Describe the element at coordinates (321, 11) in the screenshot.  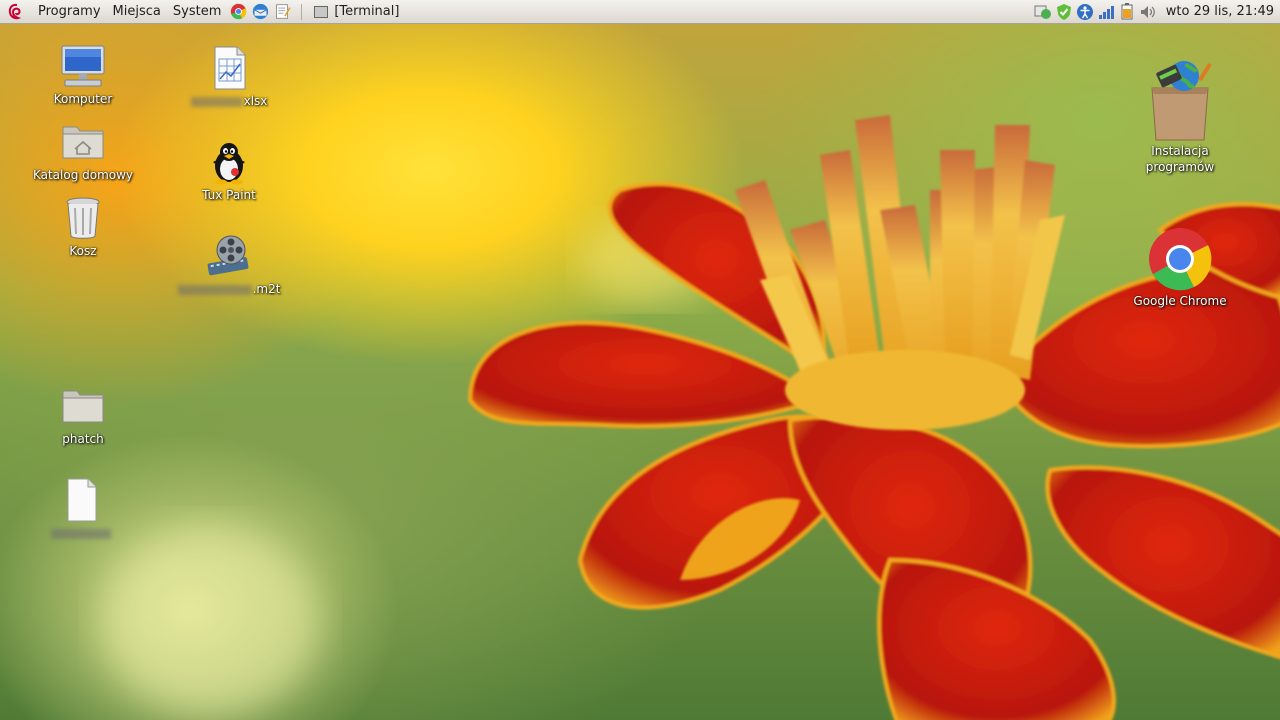
I see `terminal-window-icon` at that location.